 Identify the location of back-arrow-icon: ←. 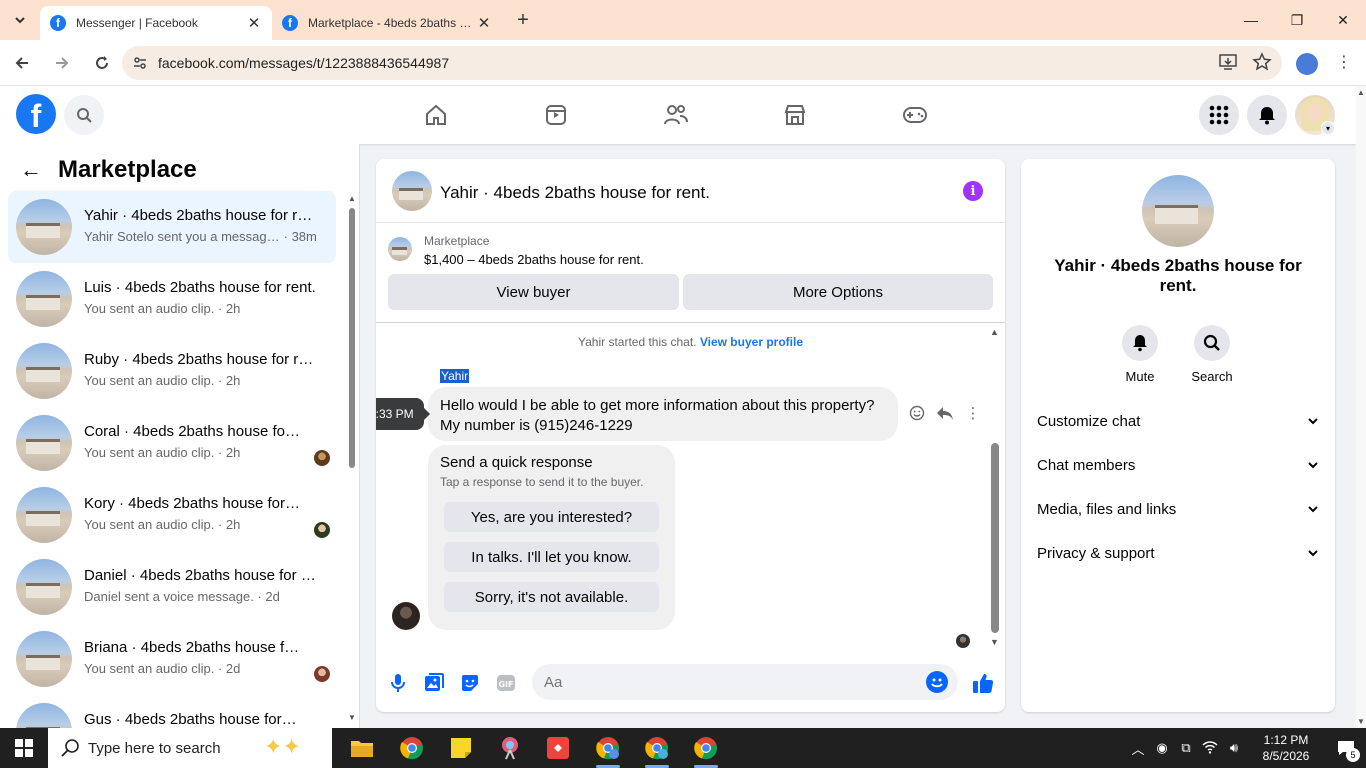
(31, 170).